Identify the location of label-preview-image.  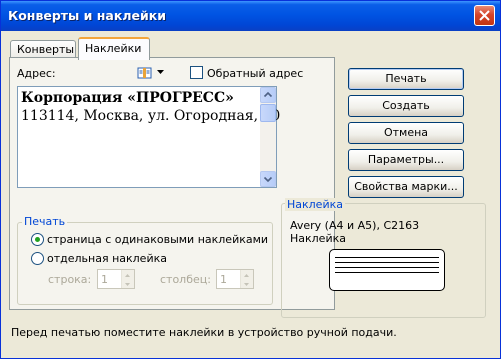
(387, 270).